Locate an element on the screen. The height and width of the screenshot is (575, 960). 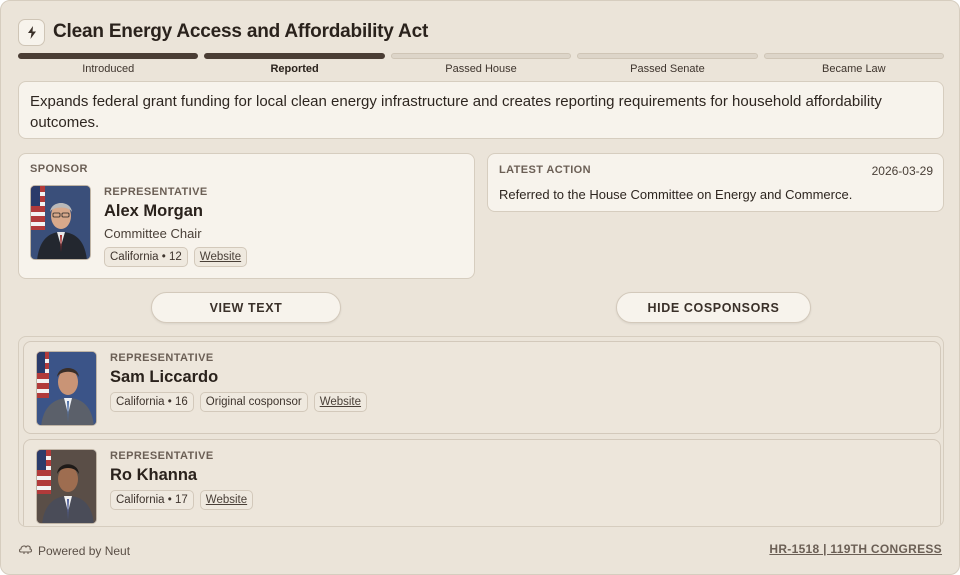
sponsor-caption: SPONSOR is located at coordinates (59, 169).